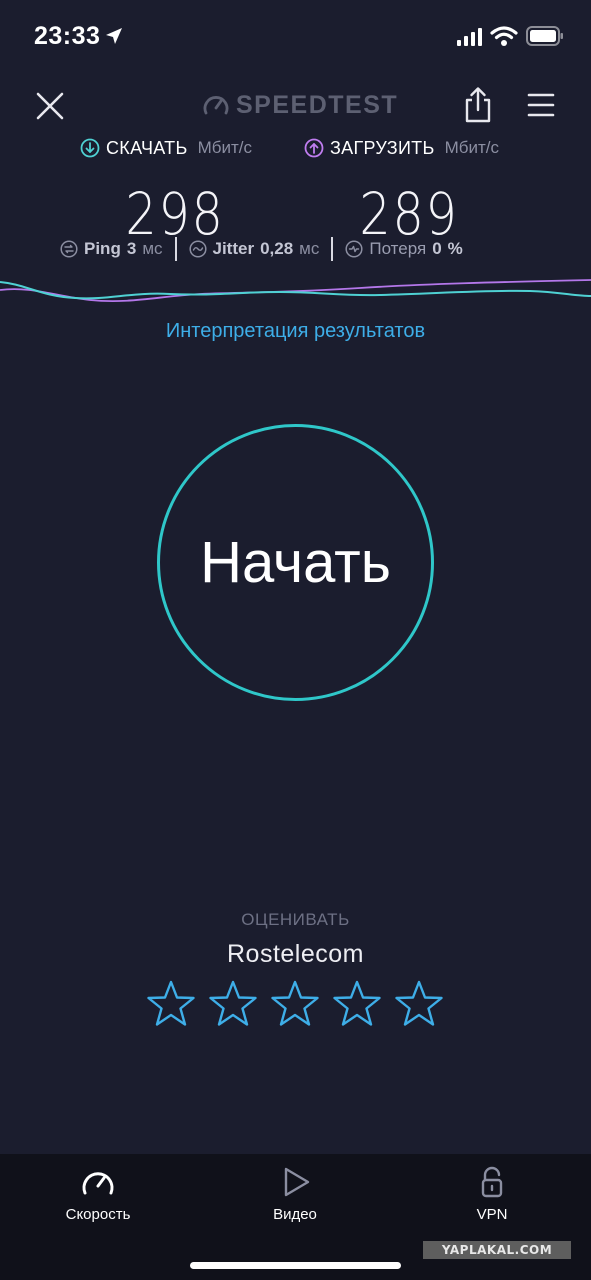  I want to click on download-arrow-icon, so click(90, 148).